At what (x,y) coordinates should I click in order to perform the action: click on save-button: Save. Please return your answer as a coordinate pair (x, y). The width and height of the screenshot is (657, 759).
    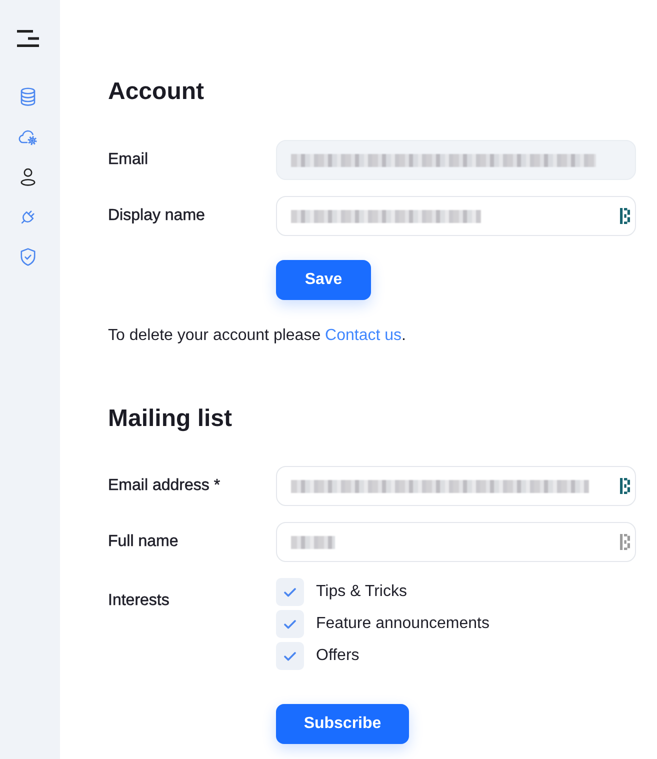
    Looking at the image, I should click on (323, 280).